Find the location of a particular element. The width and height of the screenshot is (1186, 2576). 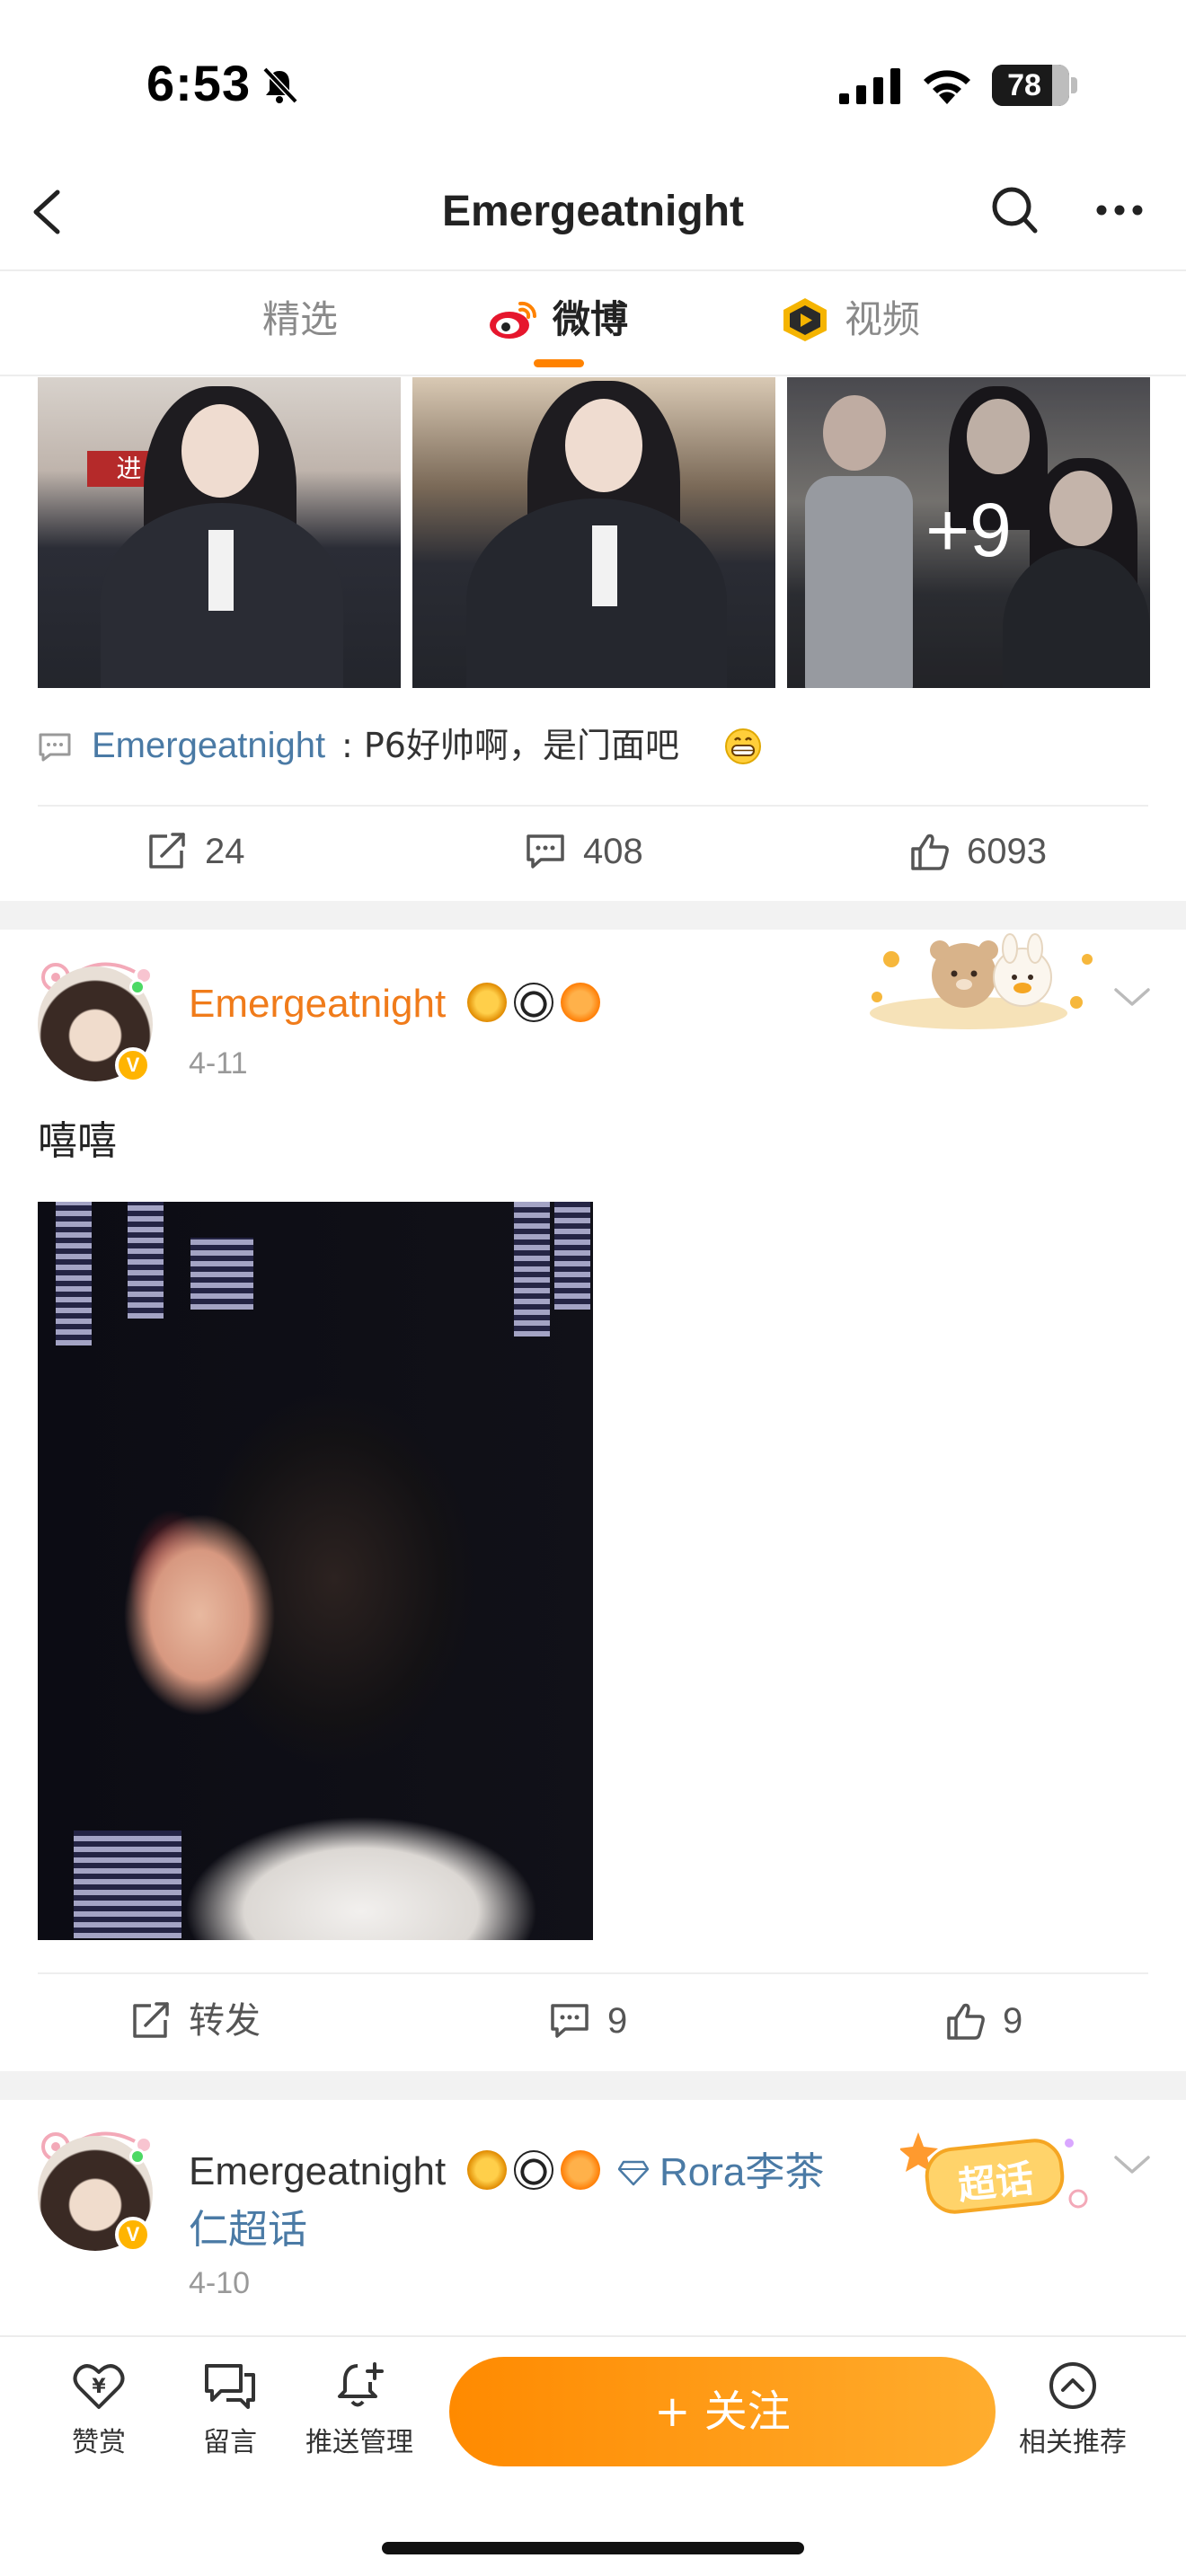

back-arrow-icon is located at coordinates (47, 212).